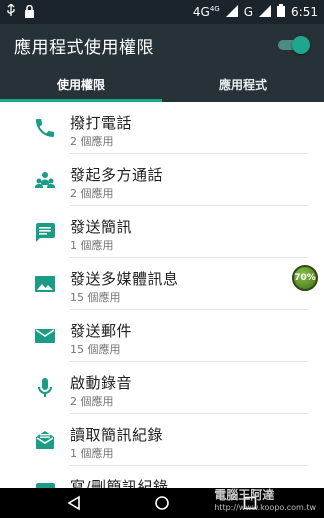 Image resolution: width=324 pixels, height=518 pixels. I want to click on list-item: 撥打電話 2 個應用, so click(162, 128).